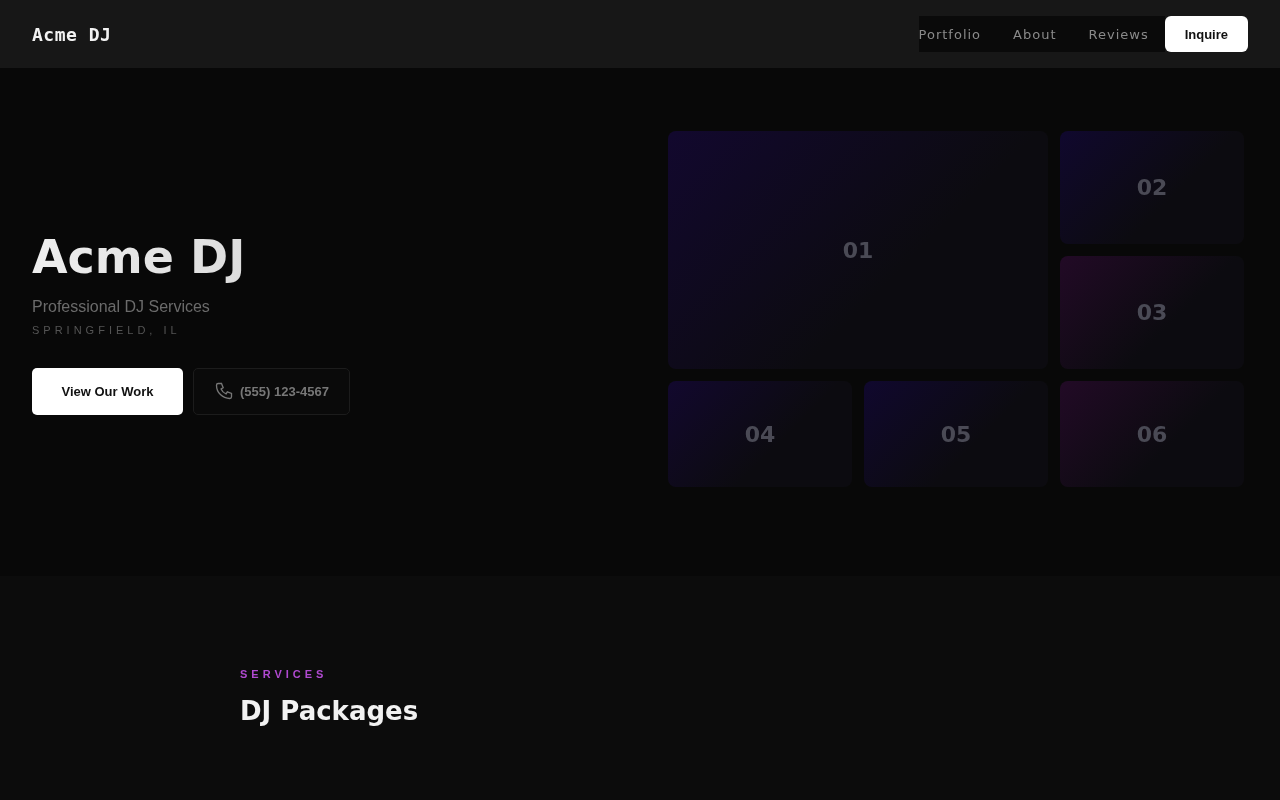 The image size is (1280, 800). I want to click on section-heading: DJ Packages, so click(330, 711).